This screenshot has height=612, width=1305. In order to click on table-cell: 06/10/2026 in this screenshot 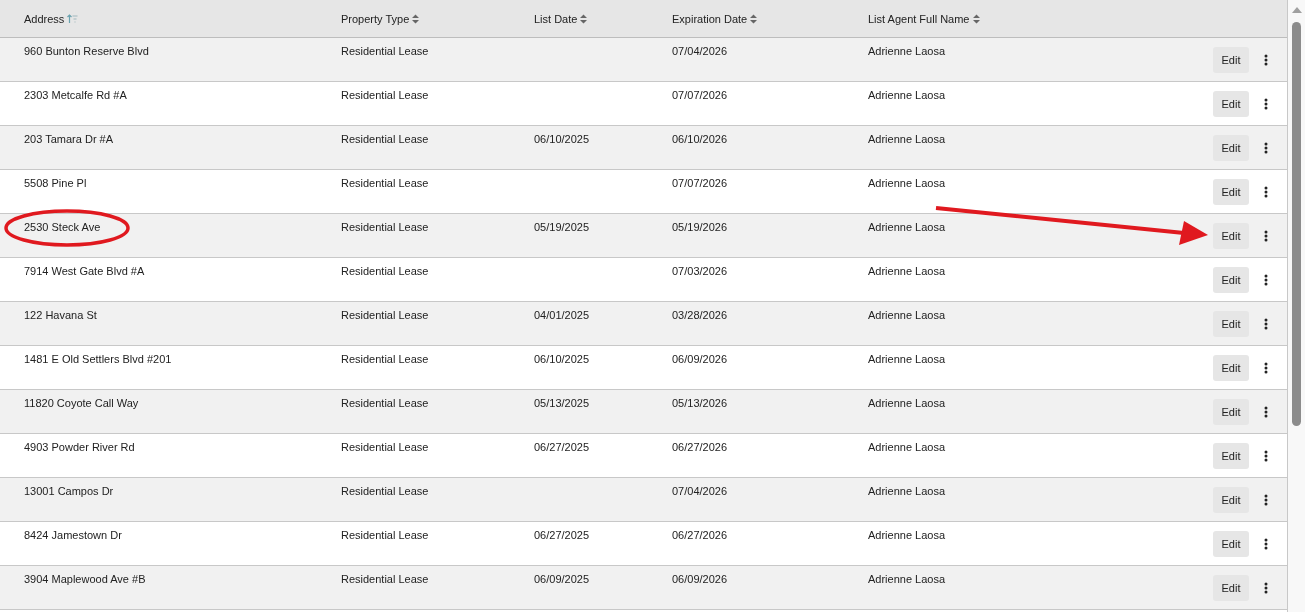, I will do `click(700, 139)`.